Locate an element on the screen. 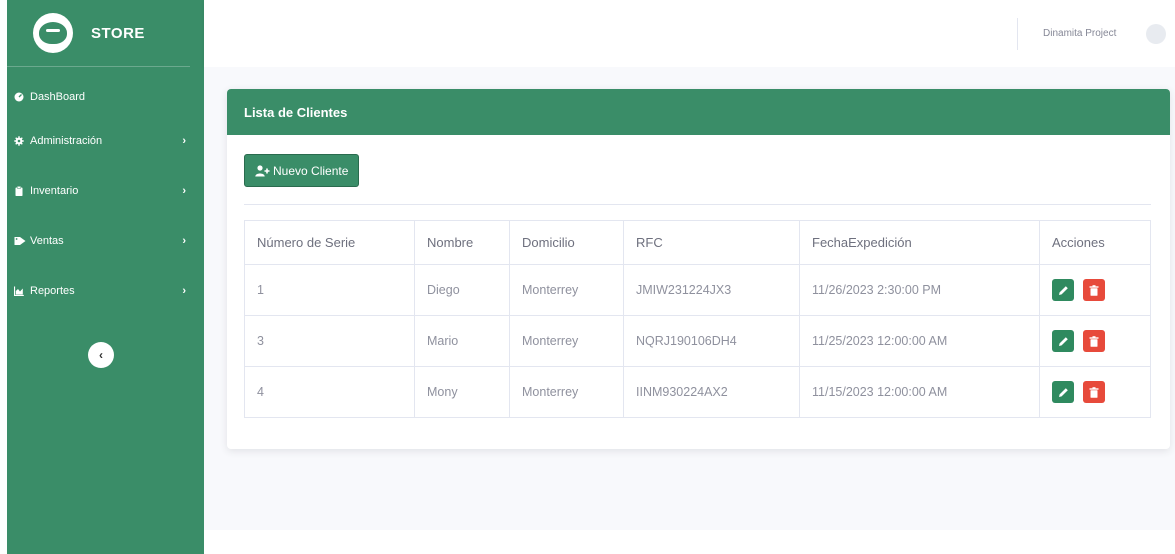 This screenshot has height=554, width=1175. avatar is located at coordinates (1156, 34).